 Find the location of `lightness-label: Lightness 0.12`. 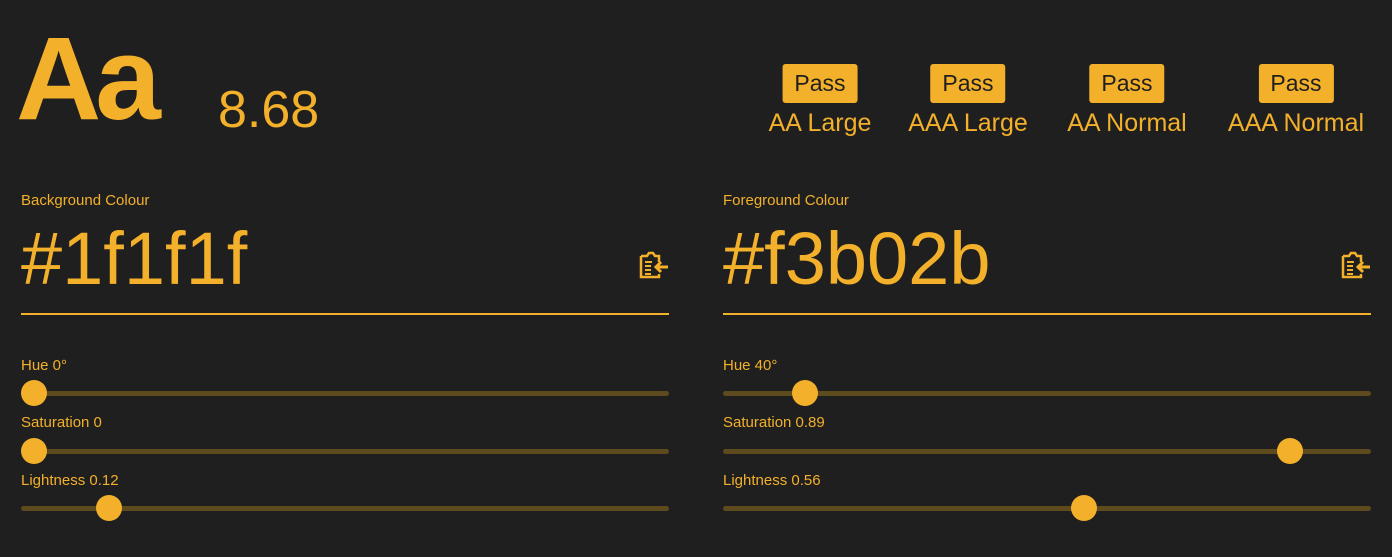

lightness-label: Lightness 0.12 is located at coordinates (70, 480).